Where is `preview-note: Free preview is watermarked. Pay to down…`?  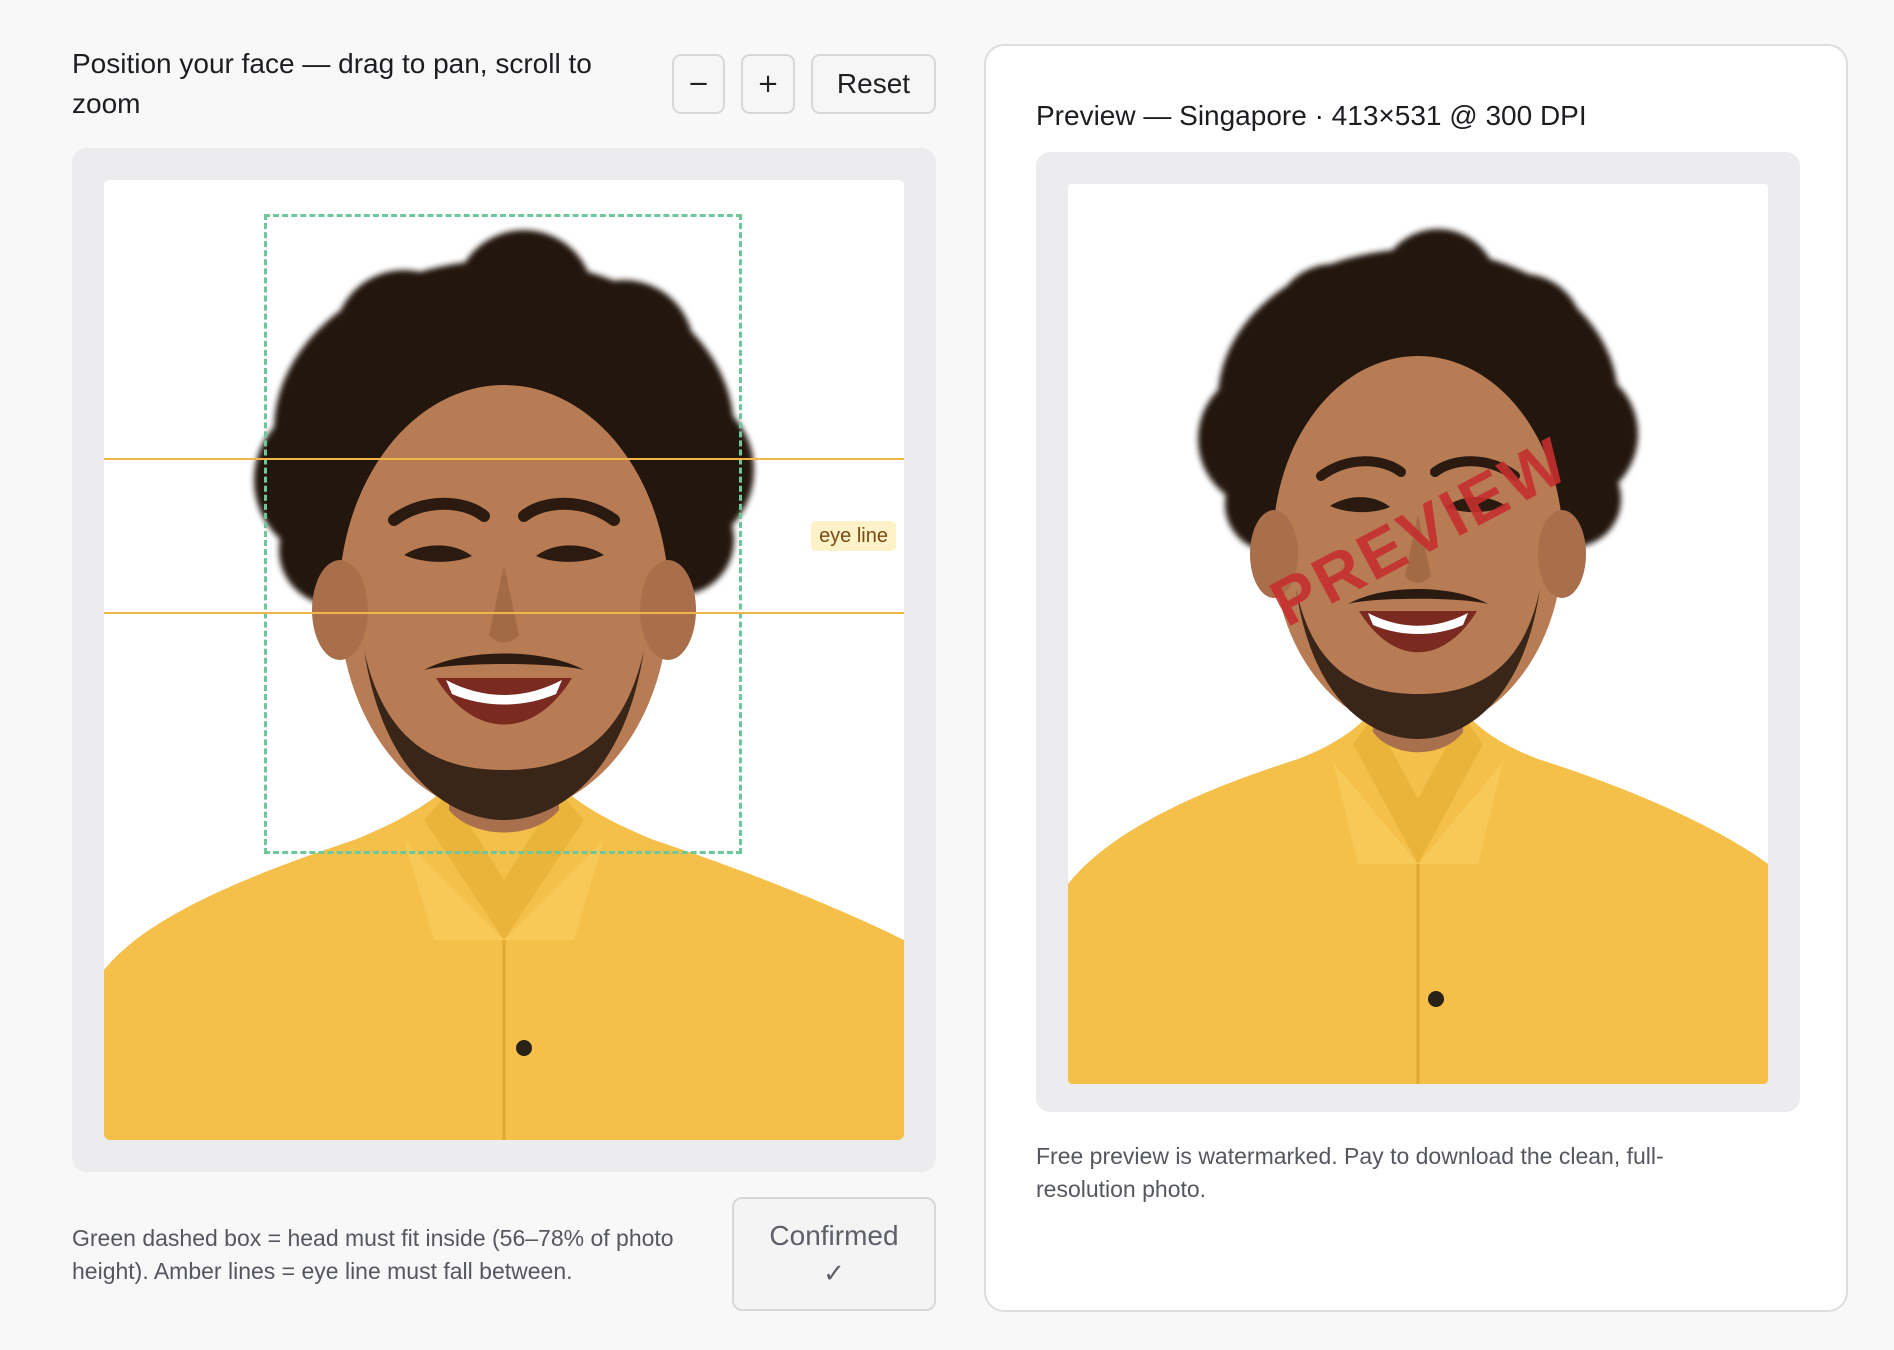
preview-note: Free preview is watermarked. Pay to down… is located at coordinates (1350, 1172).